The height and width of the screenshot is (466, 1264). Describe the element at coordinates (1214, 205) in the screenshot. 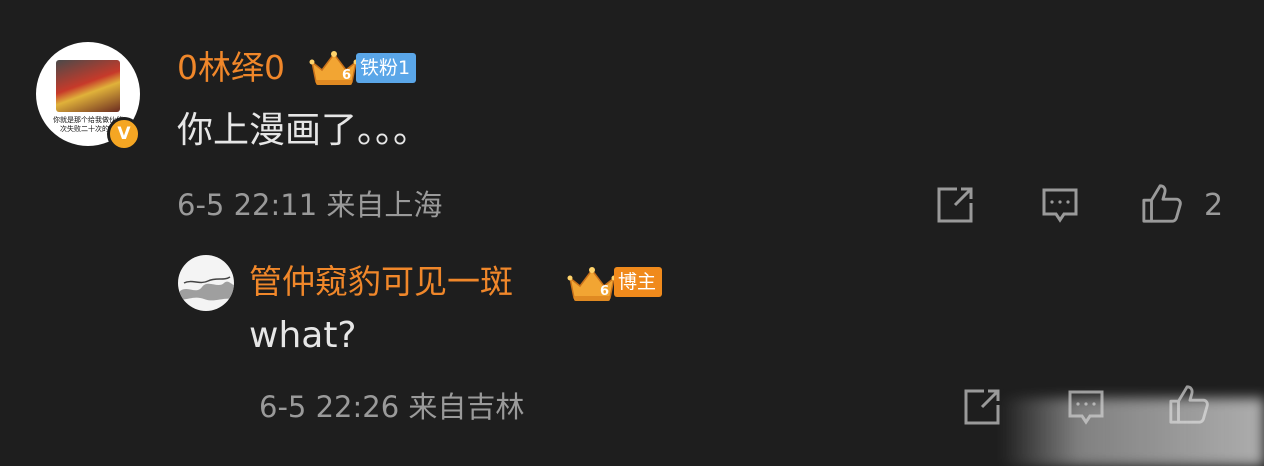

I see `like-count: 2` at that location.